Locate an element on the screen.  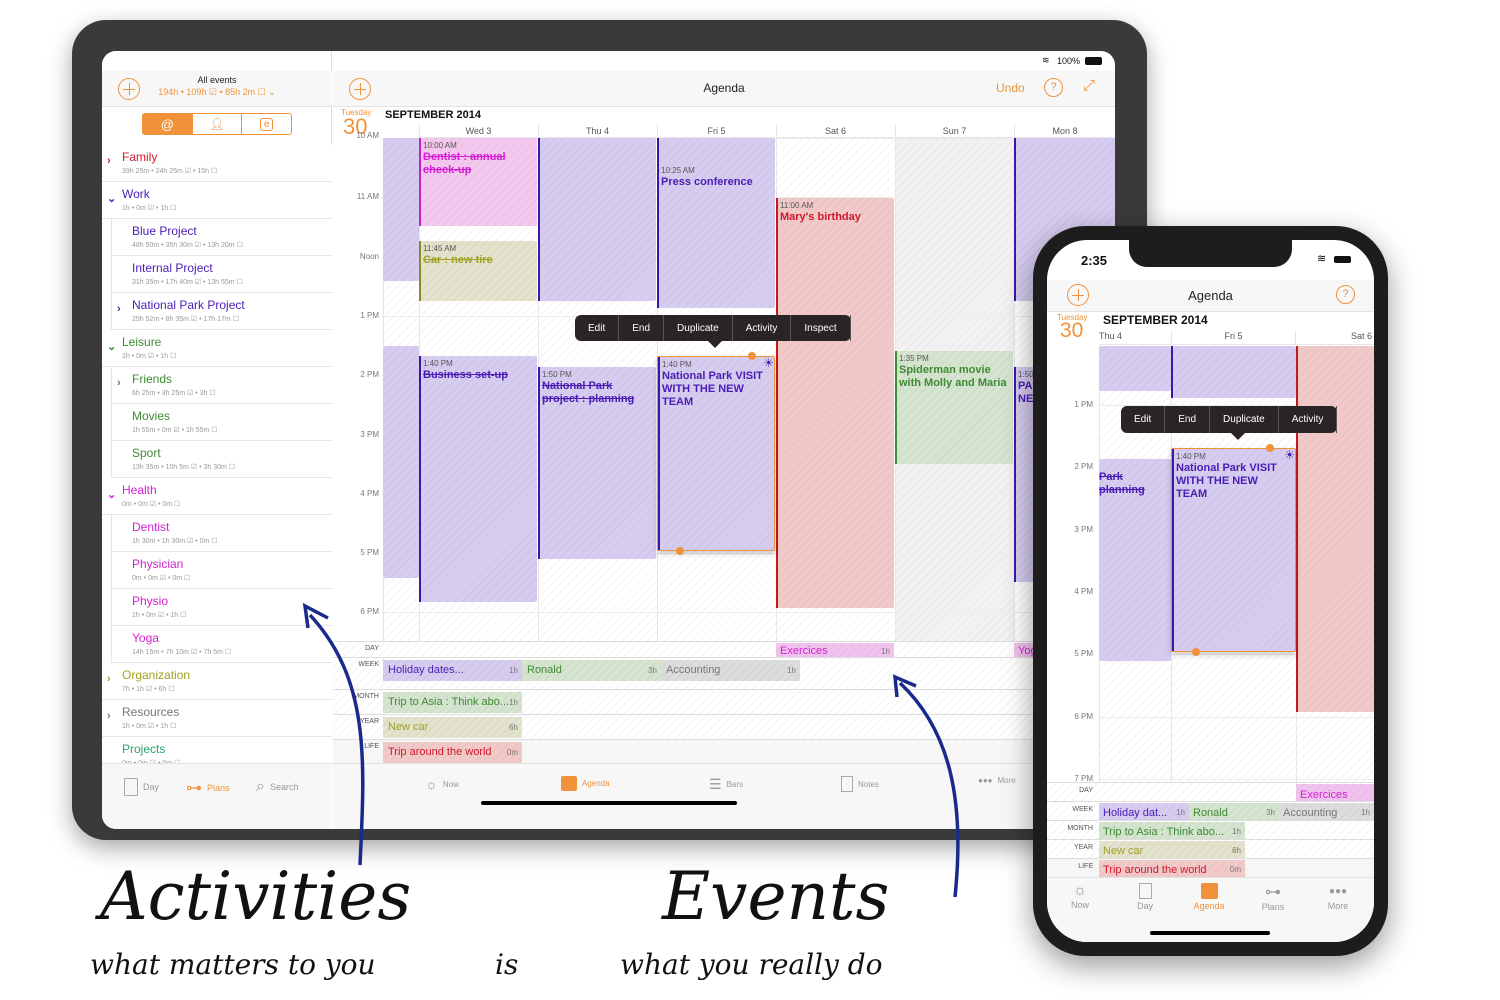
status-time: 2:35 is located at coordinates (1094, 260).